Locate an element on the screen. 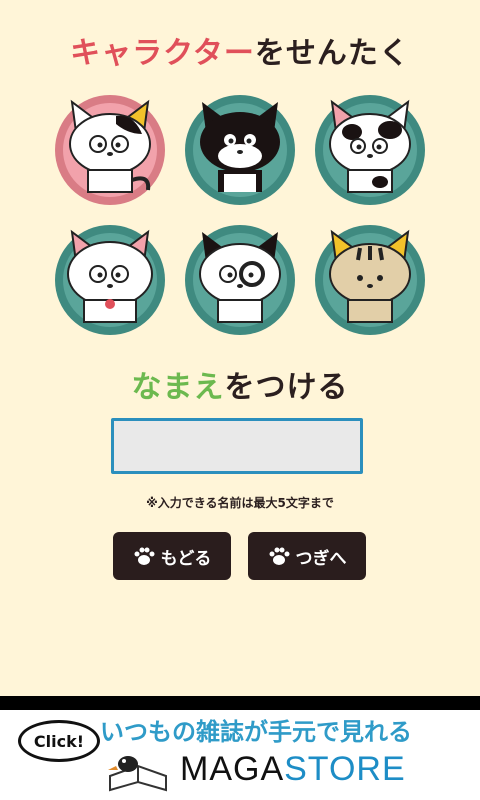 The height and width of the screenshot is (800, 480). ad-logo: MAGASTORE is located at coordinates (293, 769).